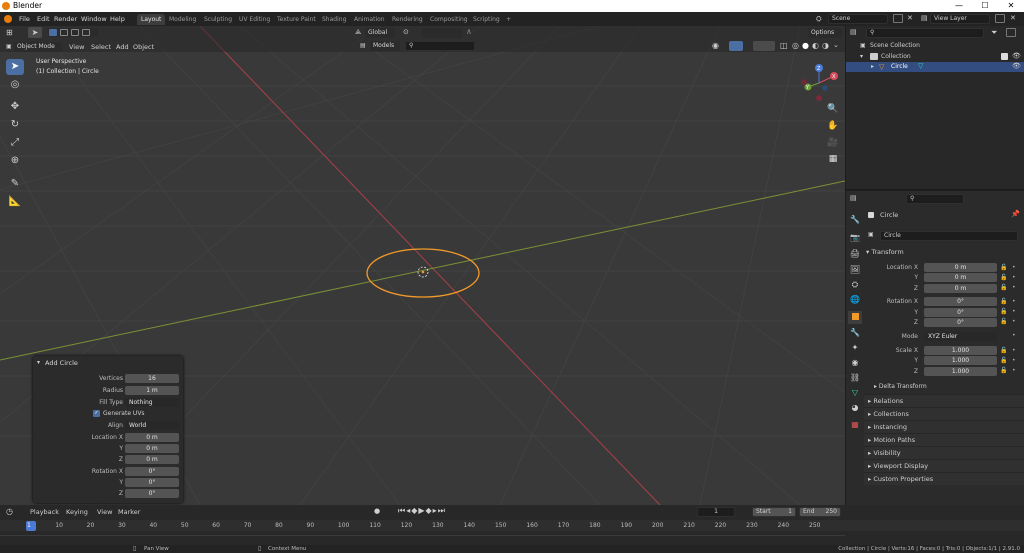 The image size is (1024, 553). I want to click on view-layer-tab-icon: 🖼, so click(855, 269).